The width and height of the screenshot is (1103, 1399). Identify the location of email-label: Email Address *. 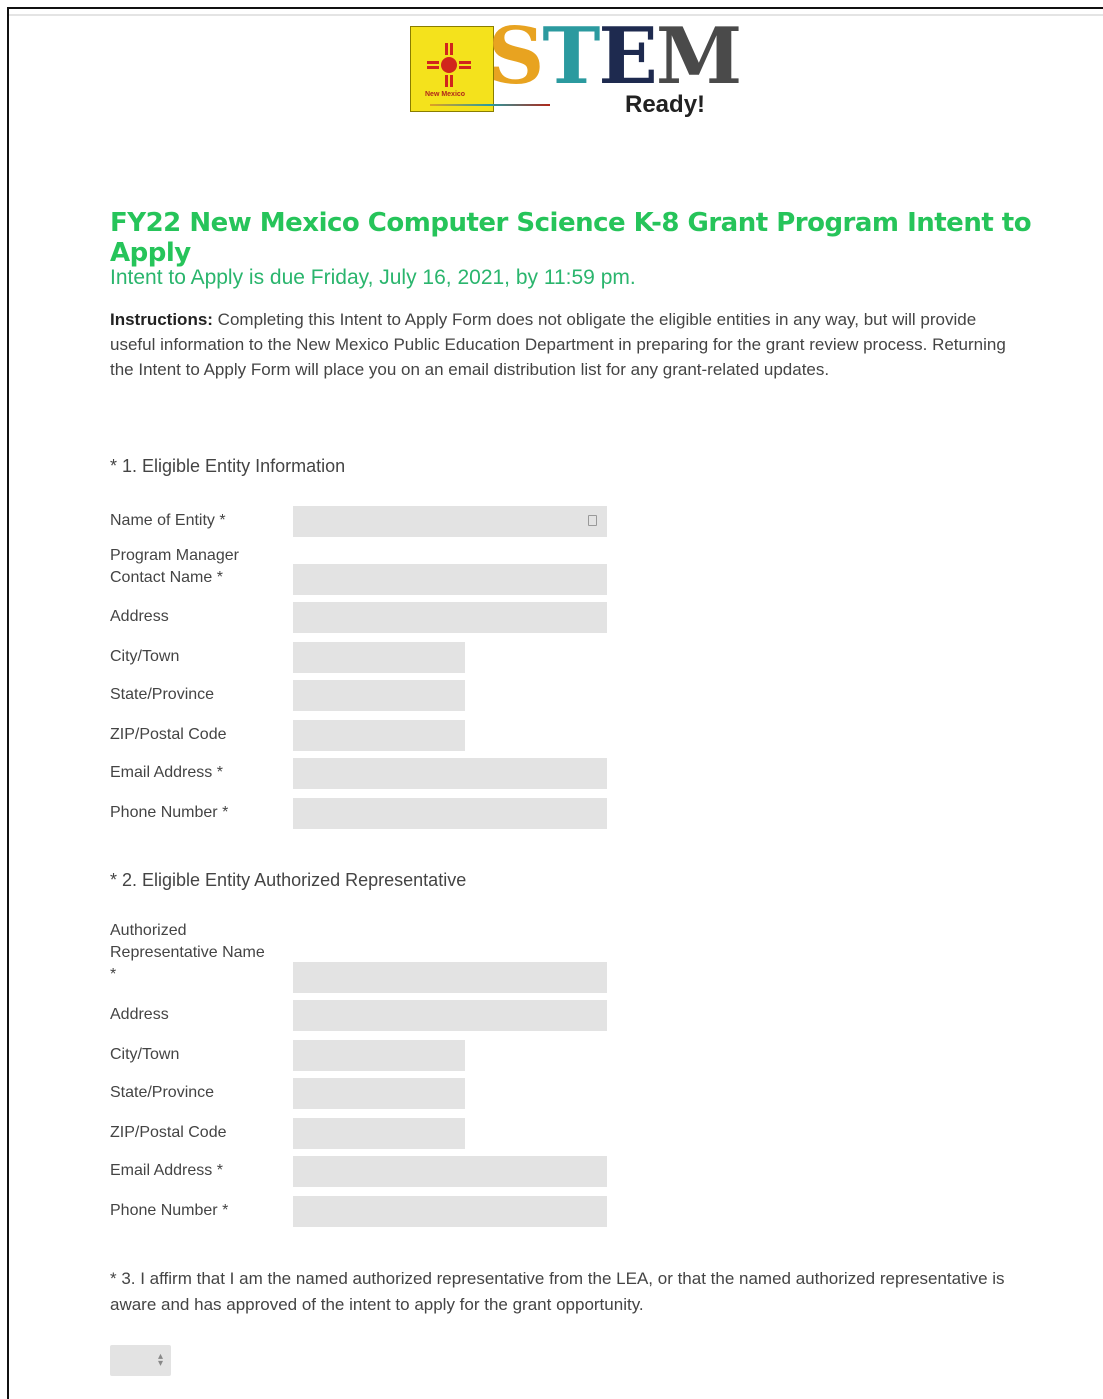
(166, 772).